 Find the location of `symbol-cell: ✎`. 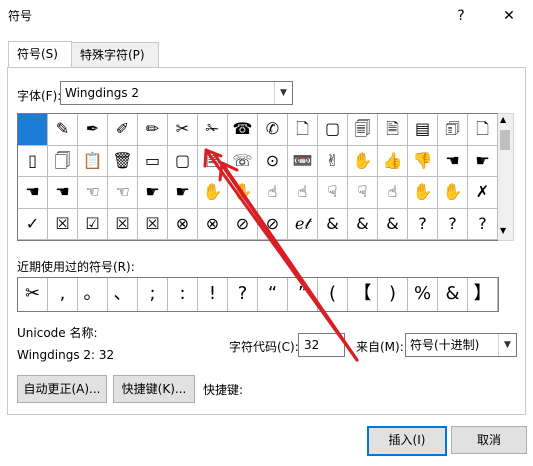

symbol-cell: ✎ is located at coordinates (63, 130).